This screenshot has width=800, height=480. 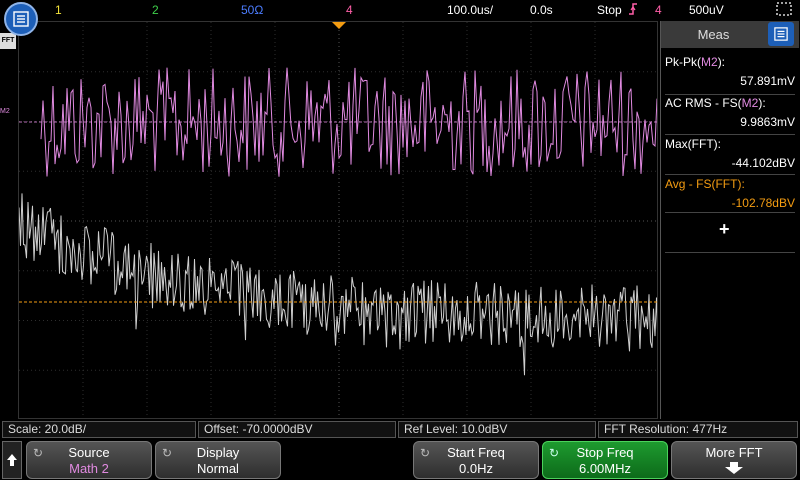 I want to click on channel-2-indicator: 2, so click(x=155, y=10).